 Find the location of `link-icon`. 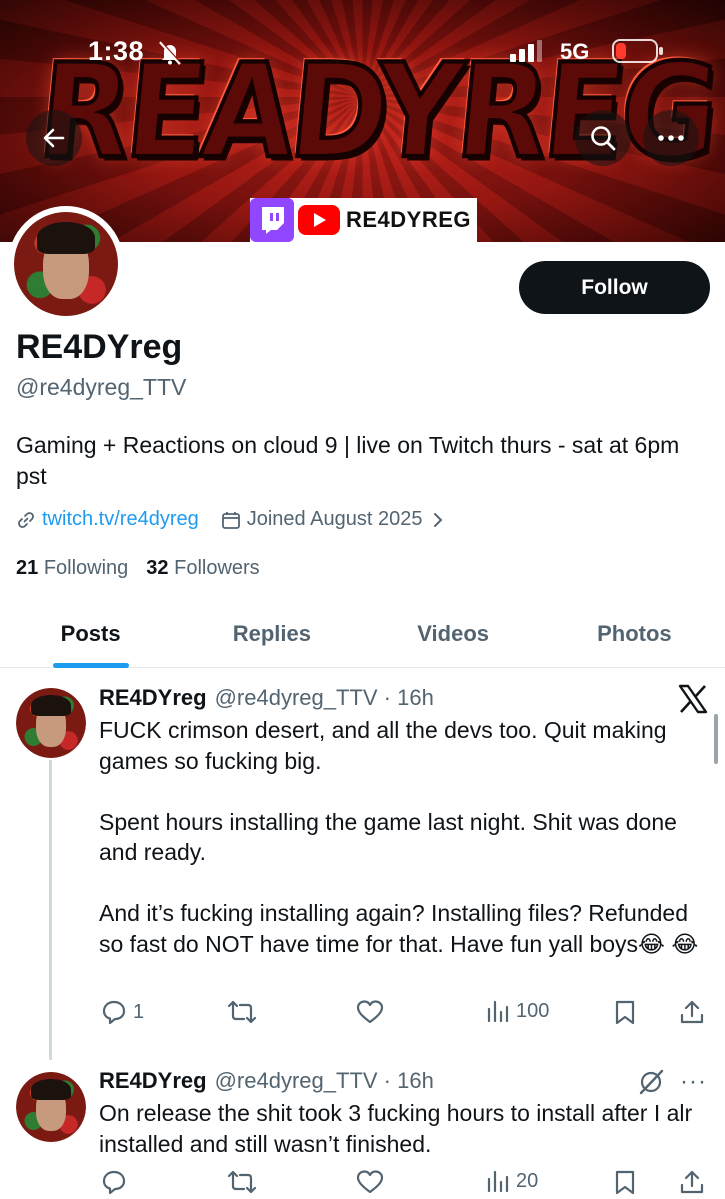

link-icon is located at coordinates (26, 519).